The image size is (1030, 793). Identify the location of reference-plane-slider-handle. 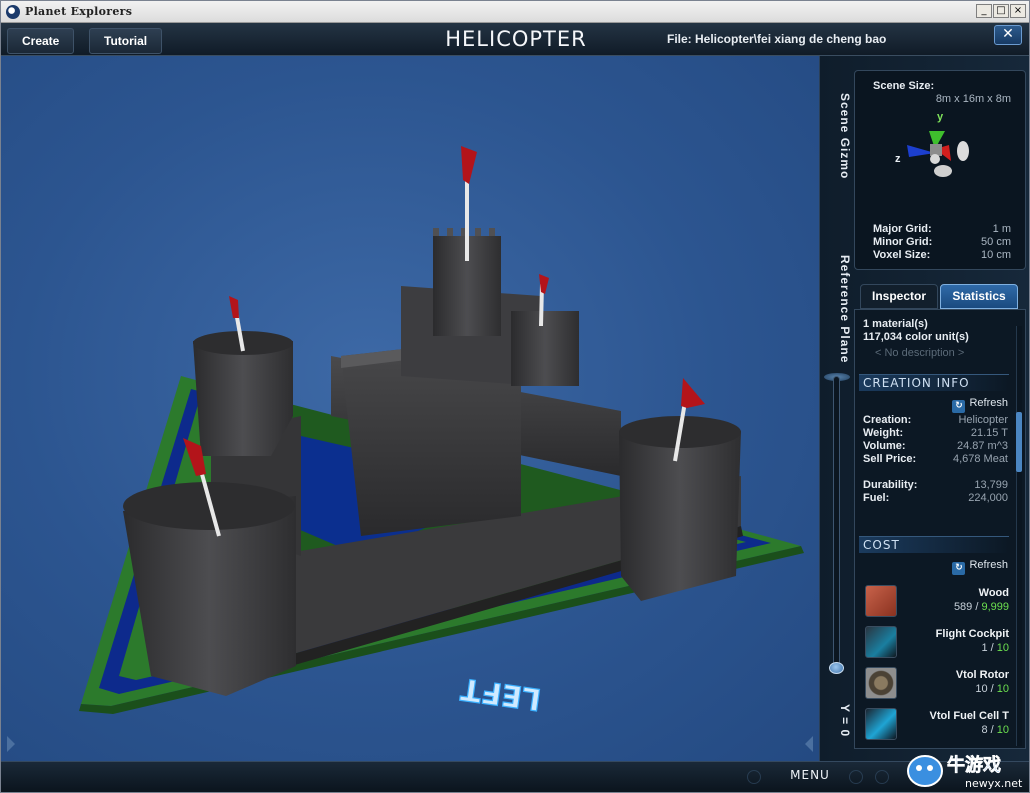
(836, 668).